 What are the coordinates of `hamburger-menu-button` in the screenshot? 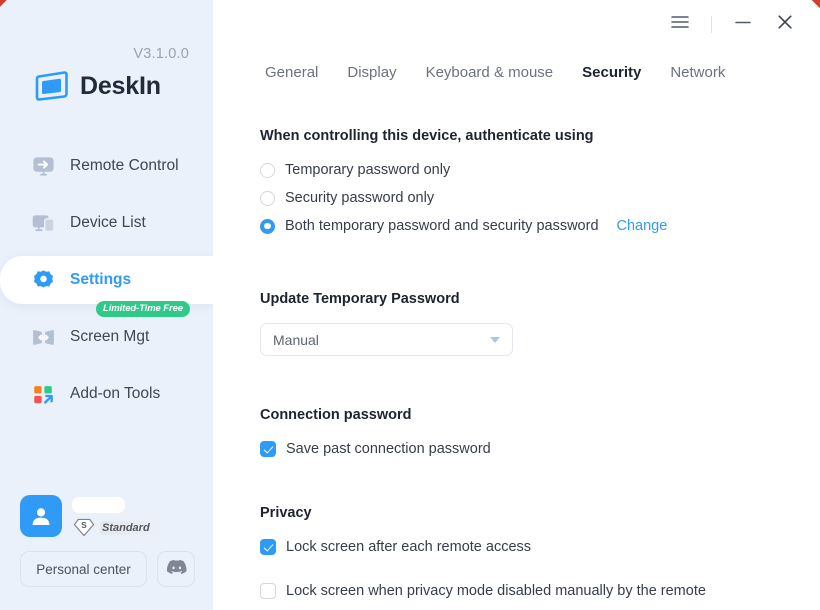 It's located at (680, 24).